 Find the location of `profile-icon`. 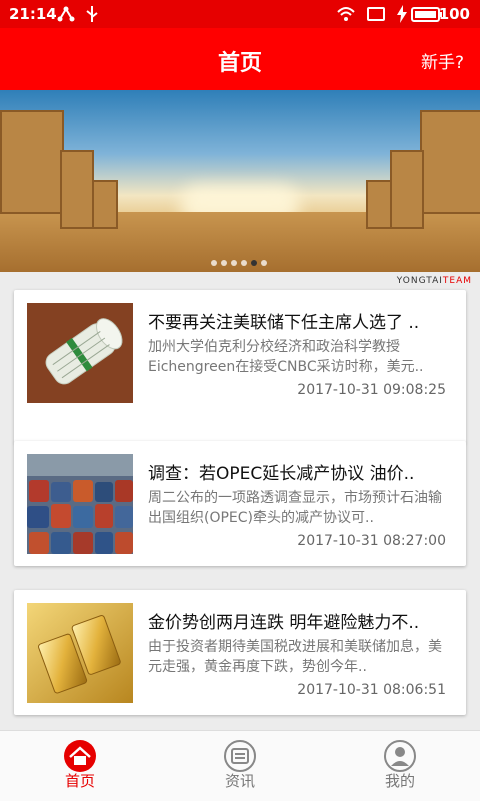

profile-icon is located at coordinates (400, 756).